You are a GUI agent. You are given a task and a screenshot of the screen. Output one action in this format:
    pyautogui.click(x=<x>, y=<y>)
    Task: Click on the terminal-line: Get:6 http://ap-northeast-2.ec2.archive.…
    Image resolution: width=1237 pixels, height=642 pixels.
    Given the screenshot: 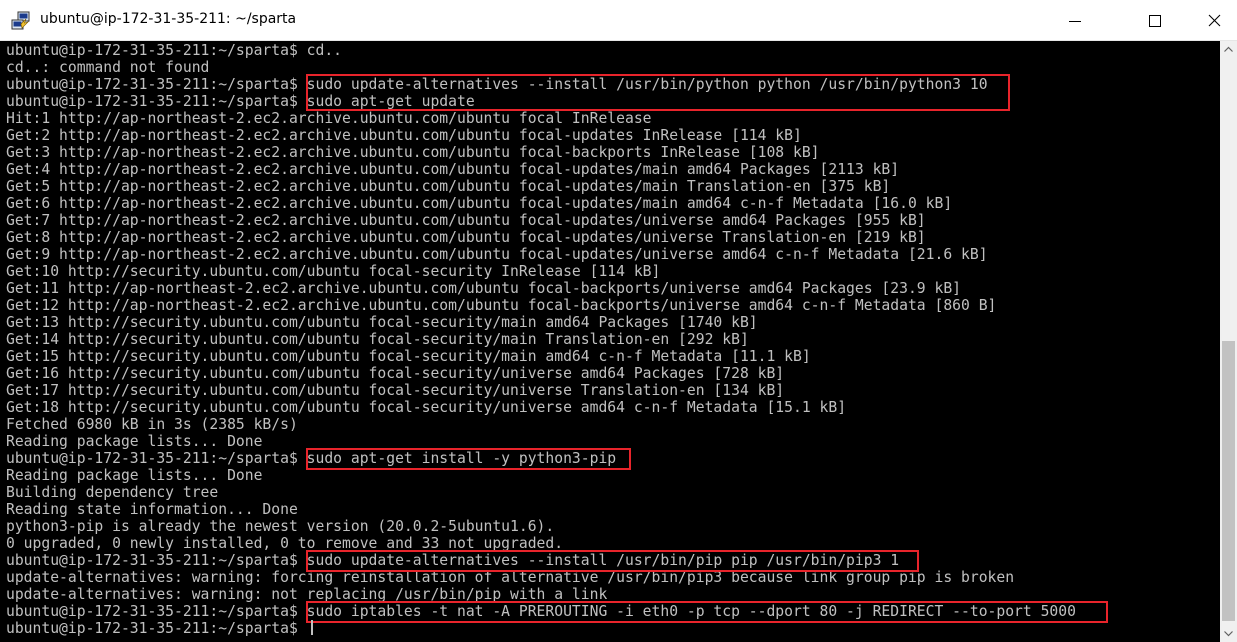 What is the action you would take?
    pyautogui.click(x=479, y=203)
    